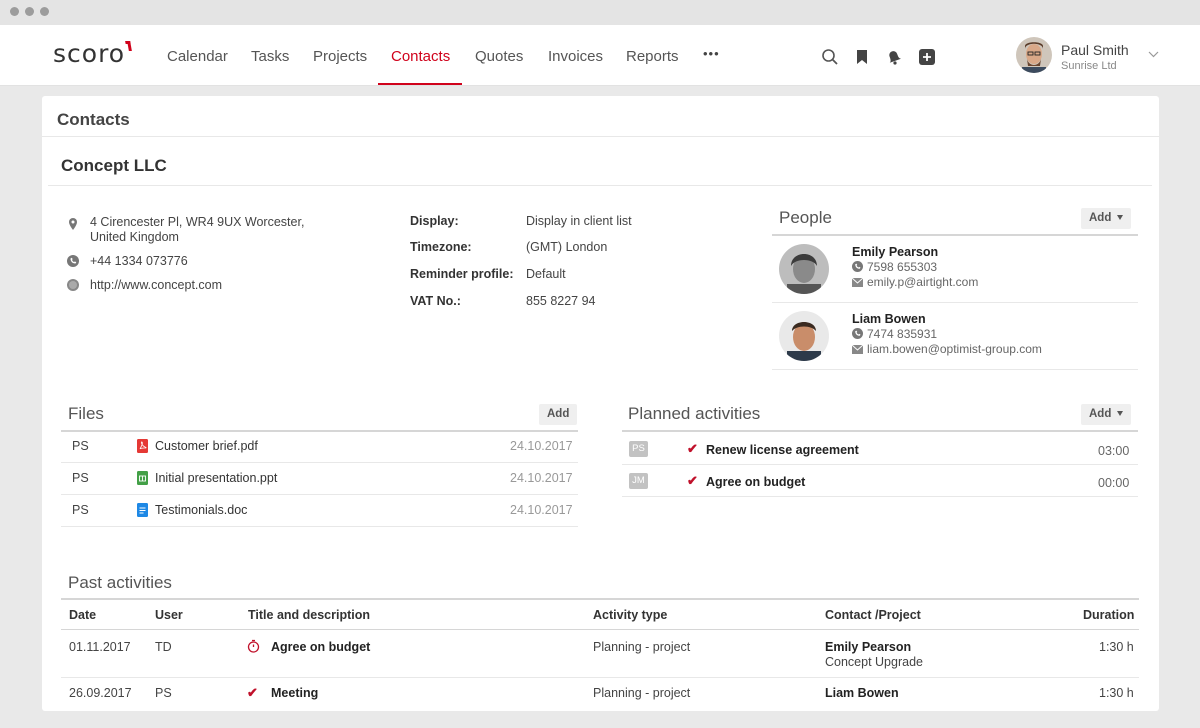 Image resolution: width=1200 pixels, height=728 pixels. What do you see at coordinates (142, 478) in the screenshot?
I see `sheet-icon` at bounding box center [142, 478].